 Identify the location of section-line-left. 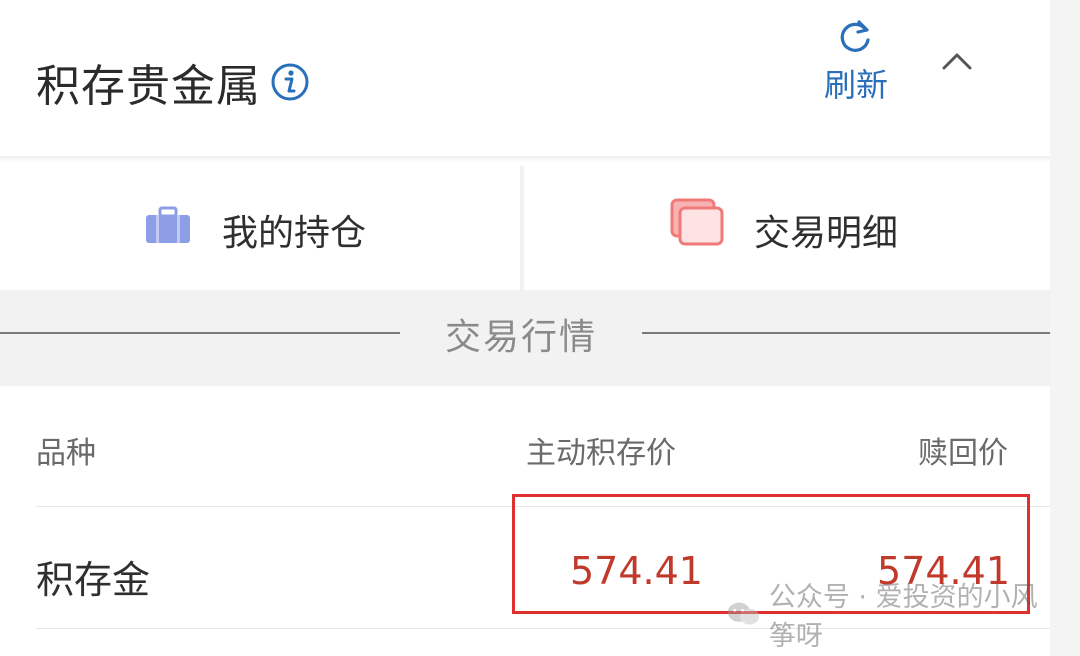
(200, 333).